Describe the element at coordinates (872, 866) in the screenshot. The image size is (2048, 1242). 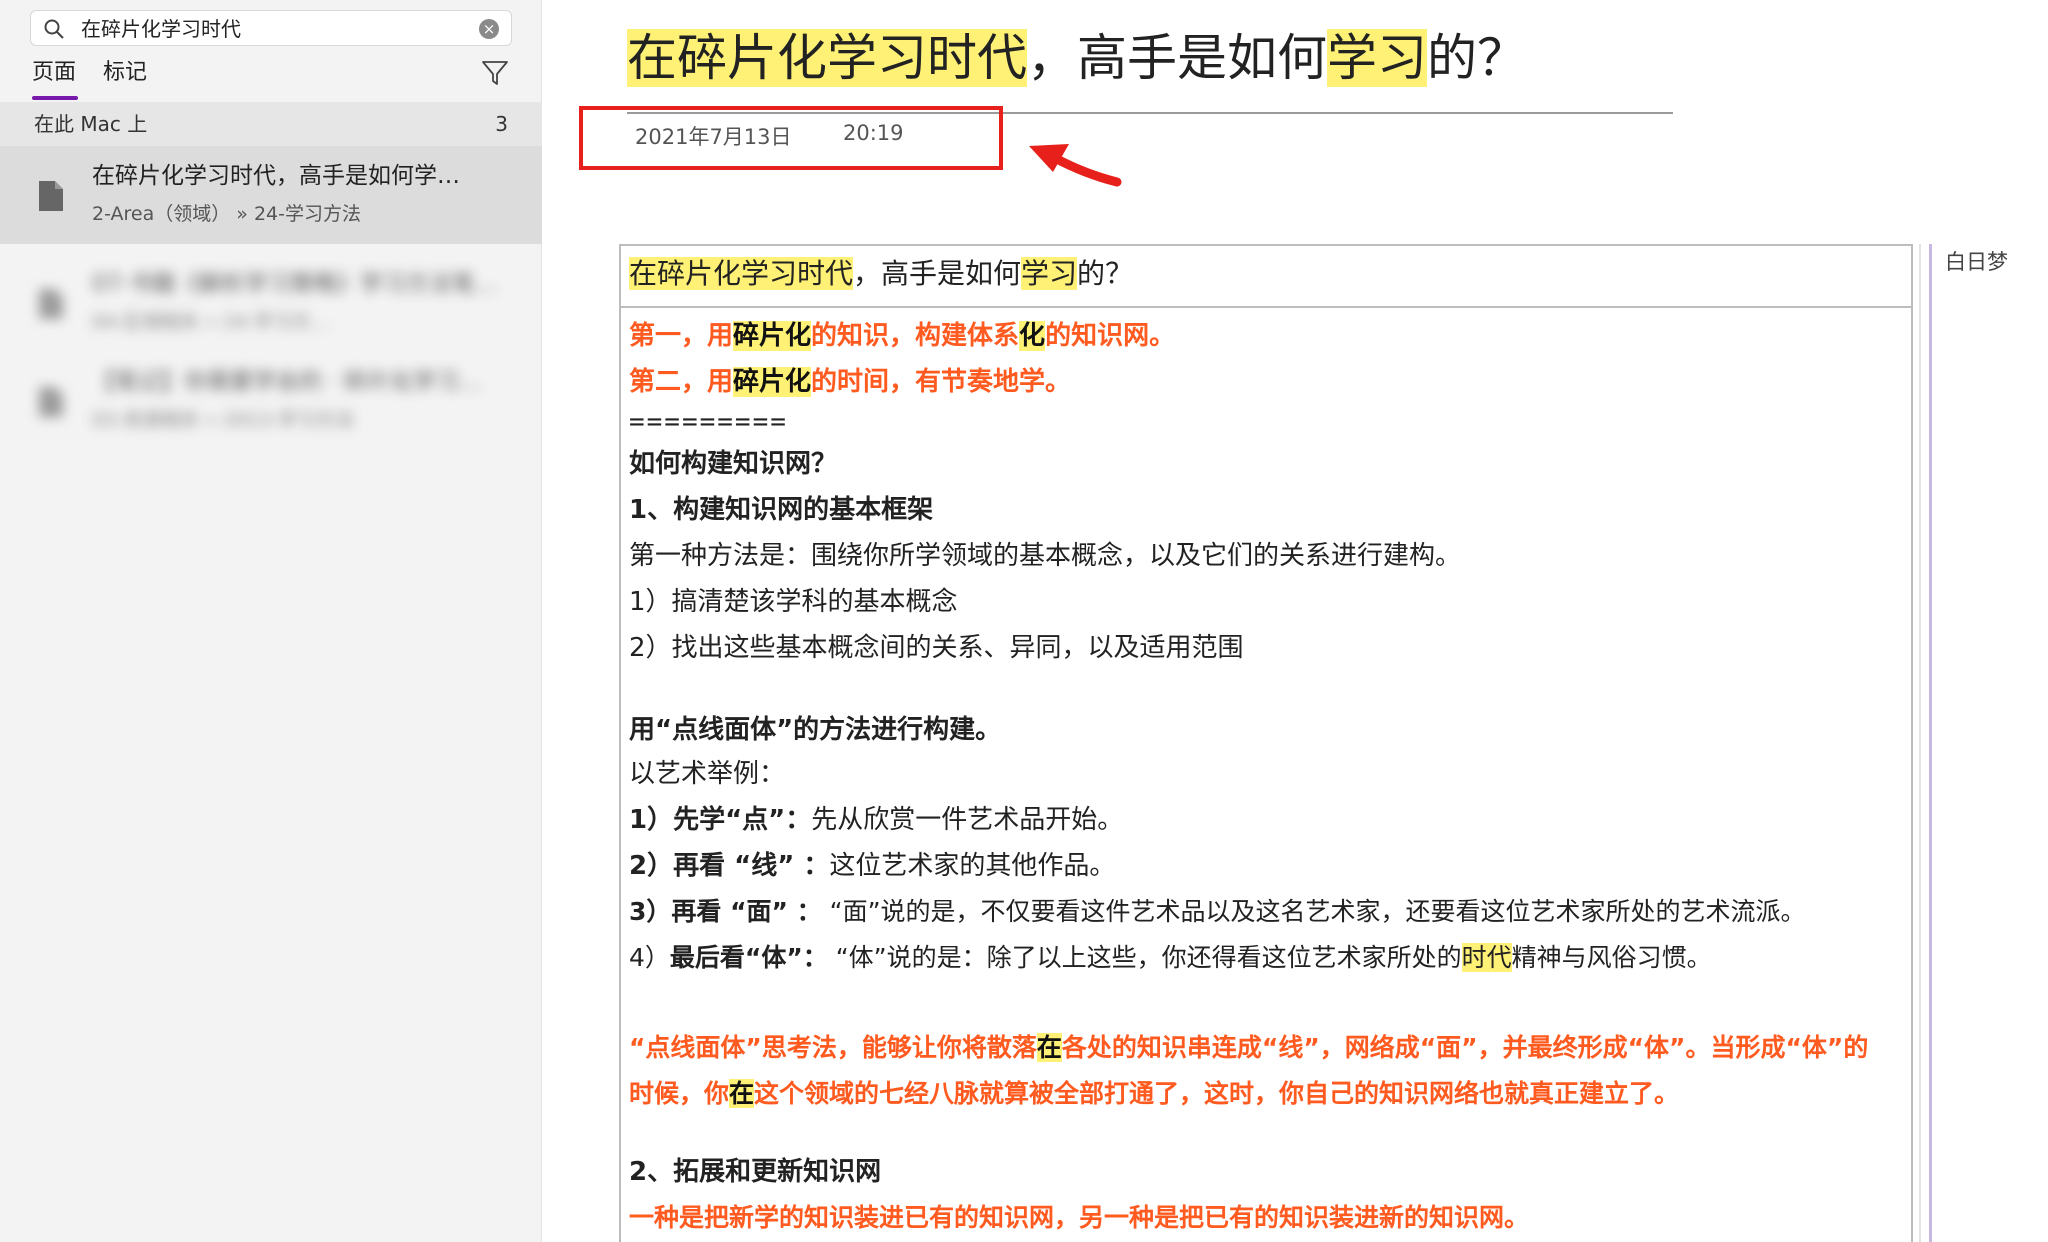
I see `note-line: 2）再看 “线” ：这位艺术家的其他作品。` at that location.